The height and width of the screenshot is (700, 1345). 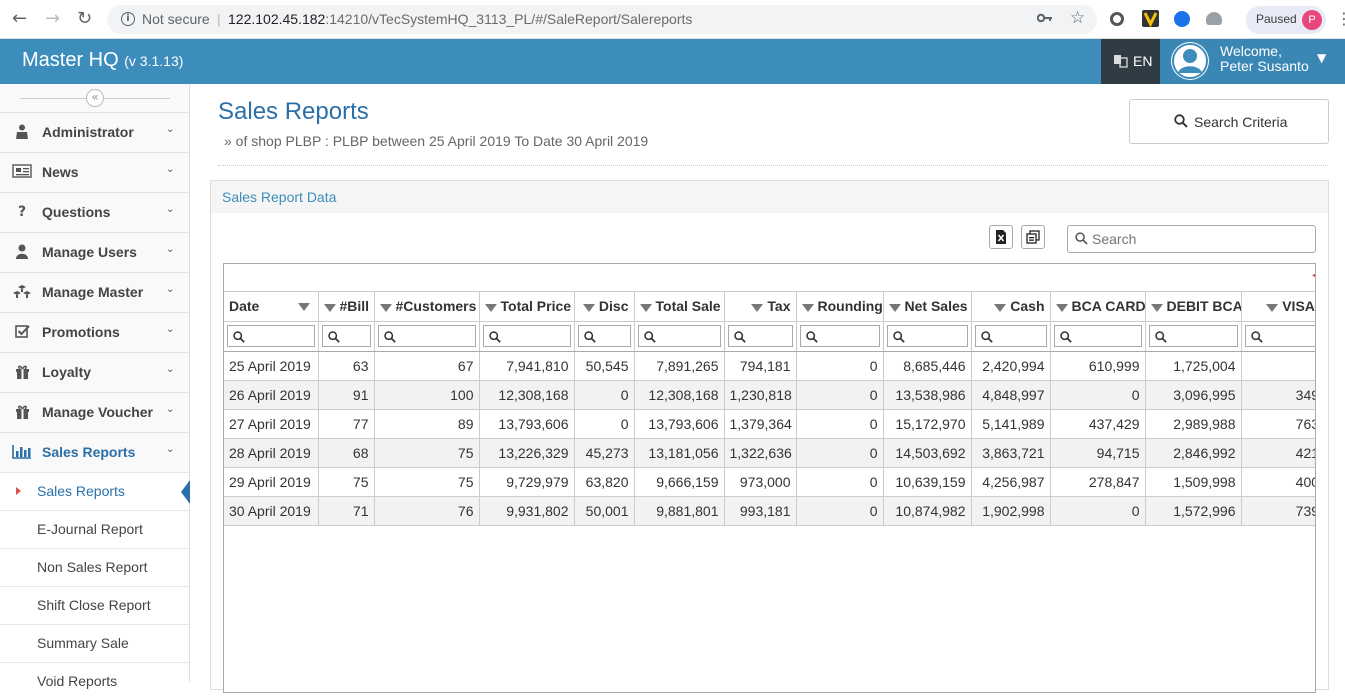 I want to click on sub-item-summary-sale: Summary Sale, so click(x=94, y=643).